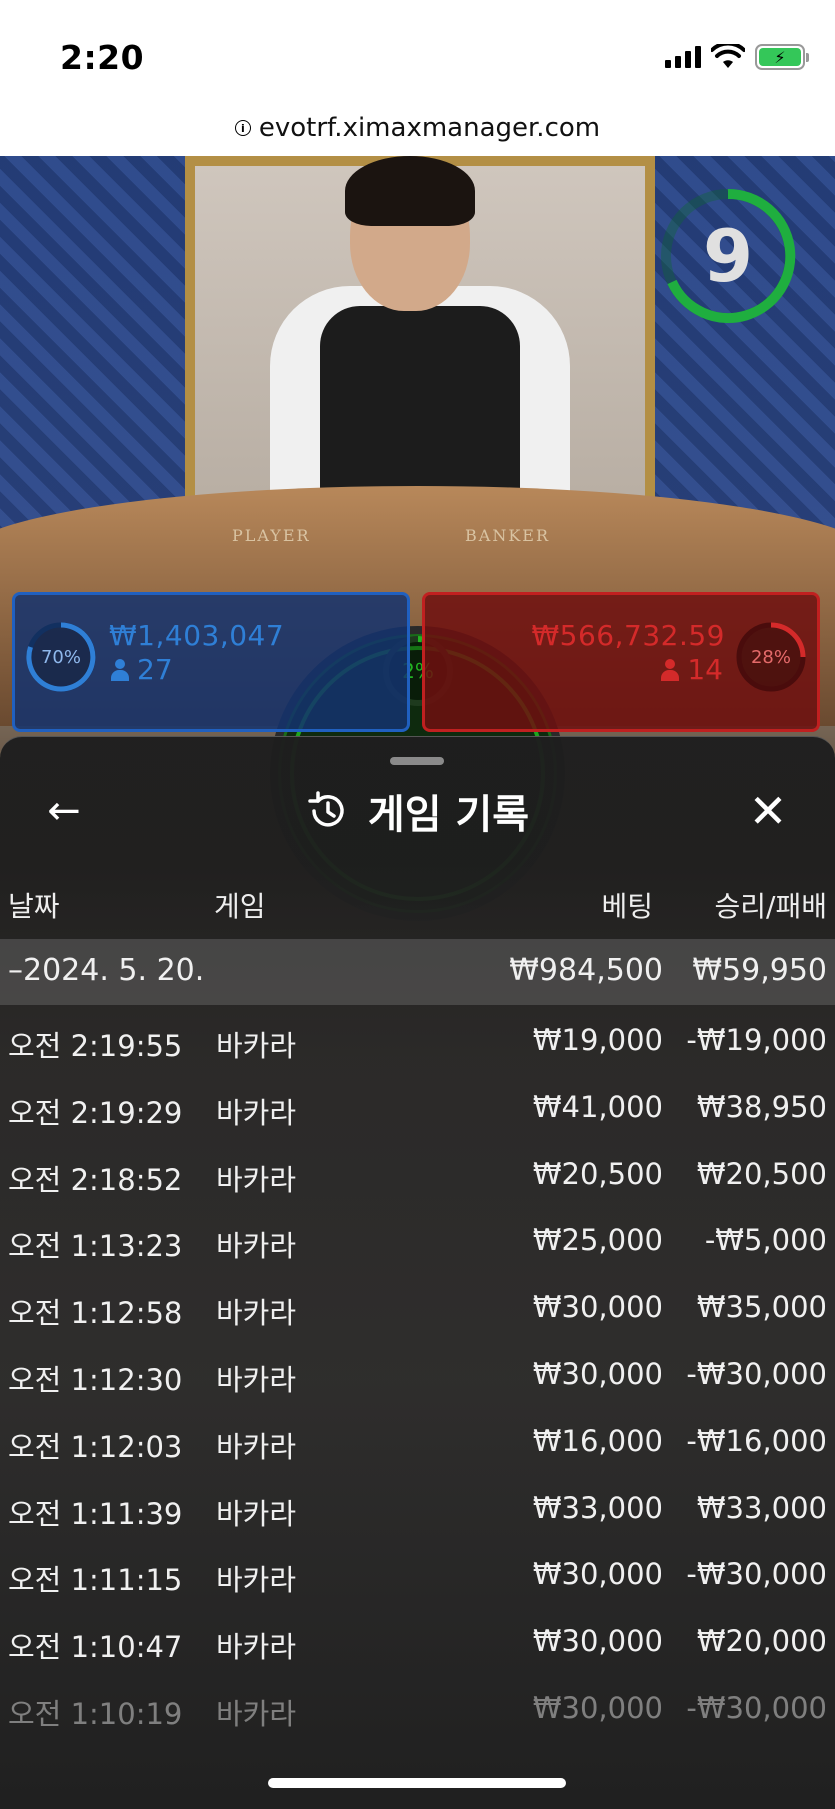 The width and height of the screenshot is (835, 1809). Describe the element at coordinates (448, 815) in the screenshot. I see `sheet-title: 게임 기록` at that location.